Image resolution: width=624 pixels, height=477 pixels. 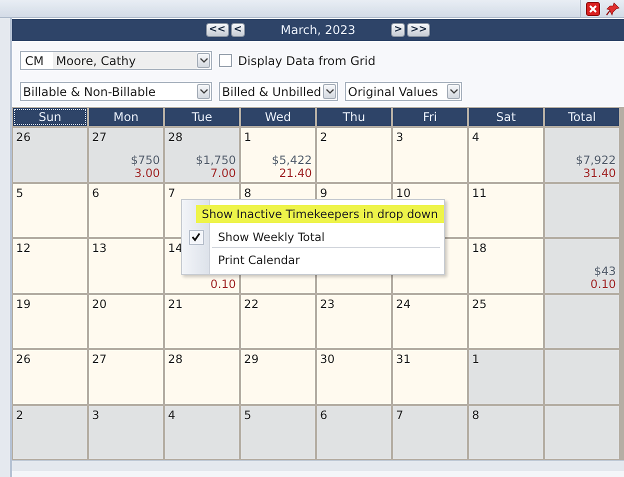 What do you see at coordinates (147, 173) in the screenshot?
I see `hours: 3.00` at bounding box center [147, 173].